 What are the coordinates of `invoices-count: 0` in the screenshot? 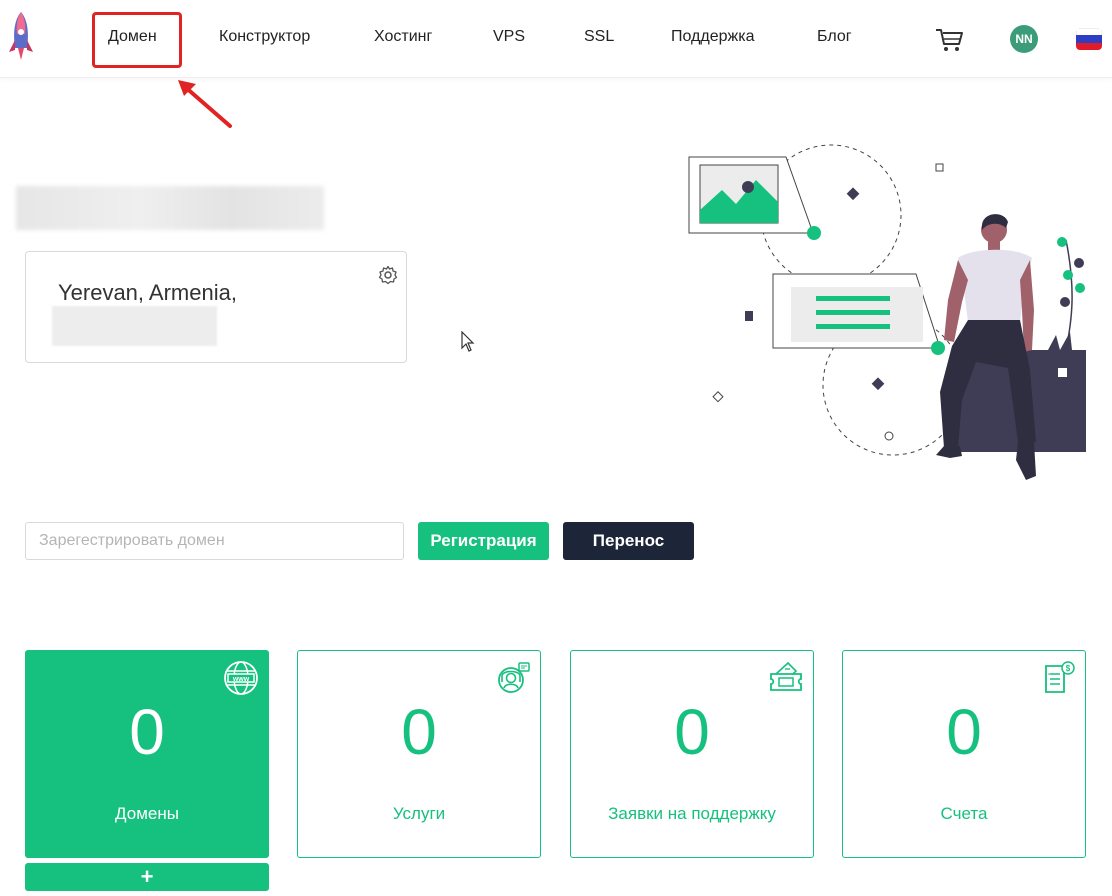 It's located at (964, 732).